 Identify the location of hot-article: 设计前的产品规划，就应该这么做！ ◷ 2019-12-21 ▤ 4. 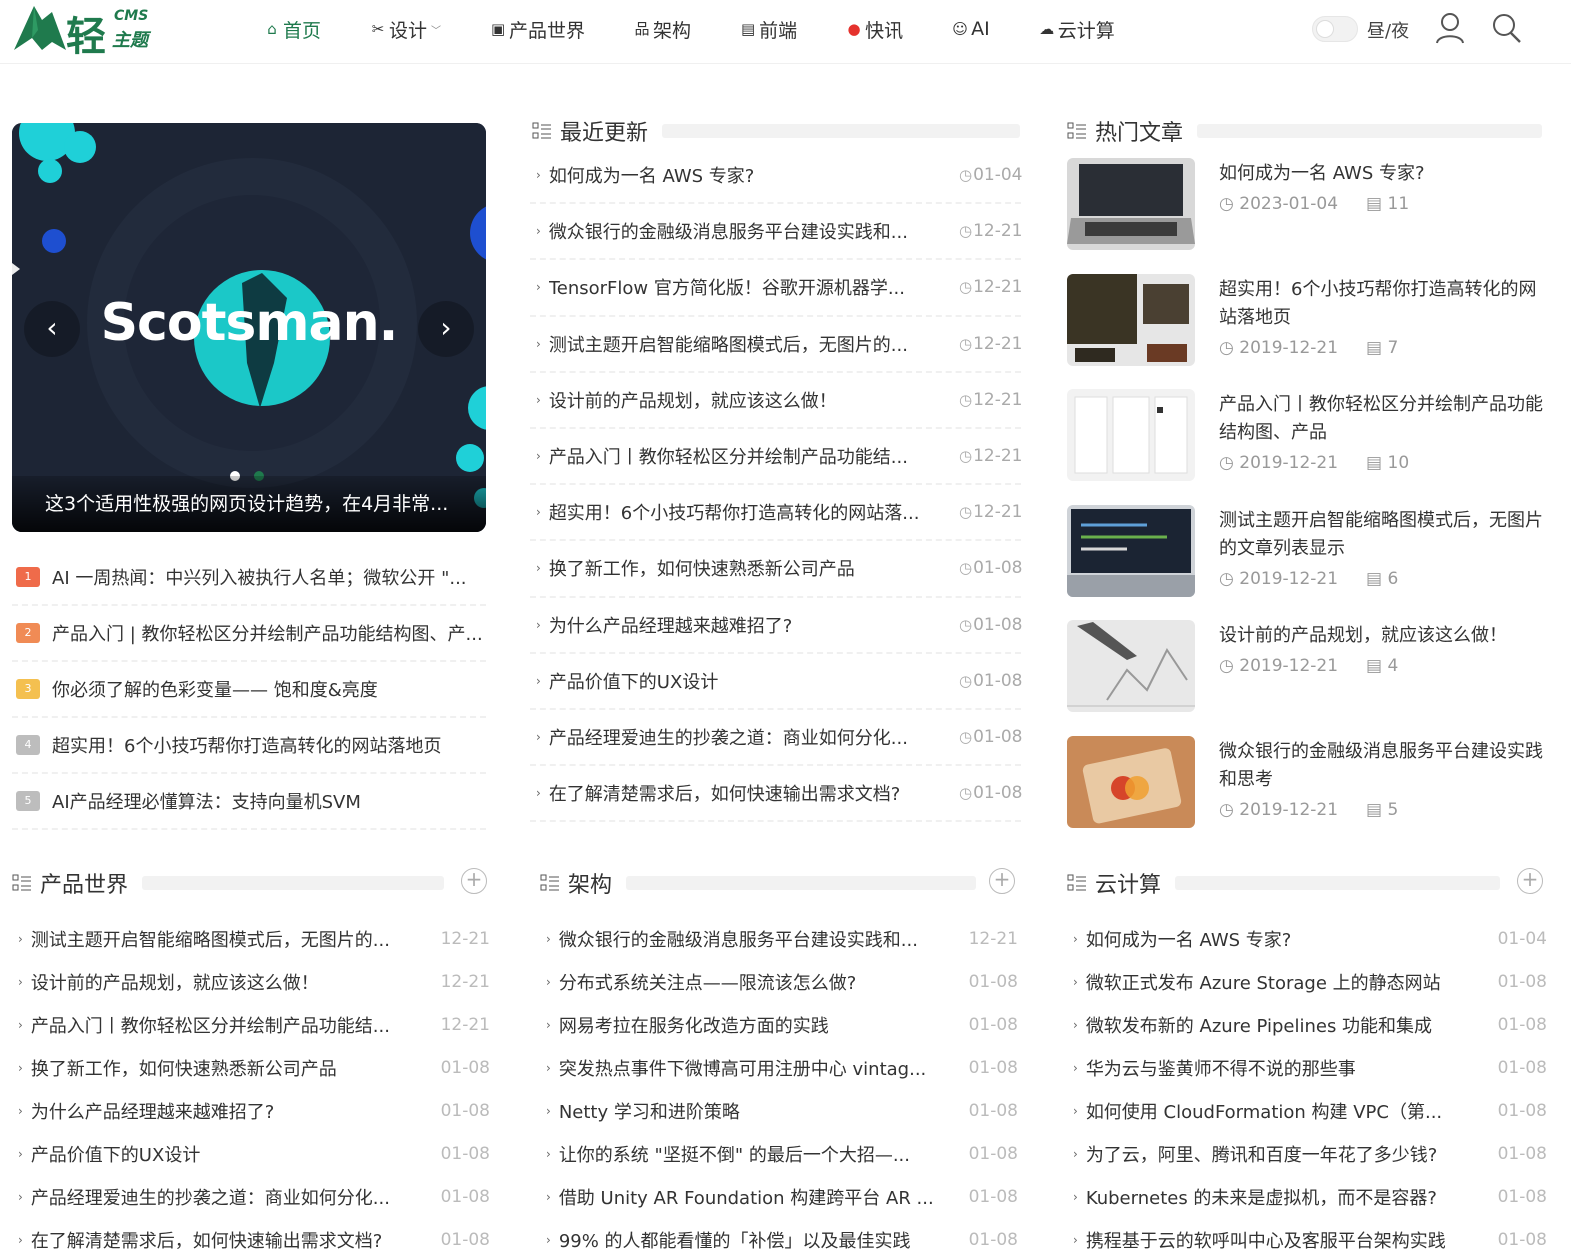
(1307, 678).